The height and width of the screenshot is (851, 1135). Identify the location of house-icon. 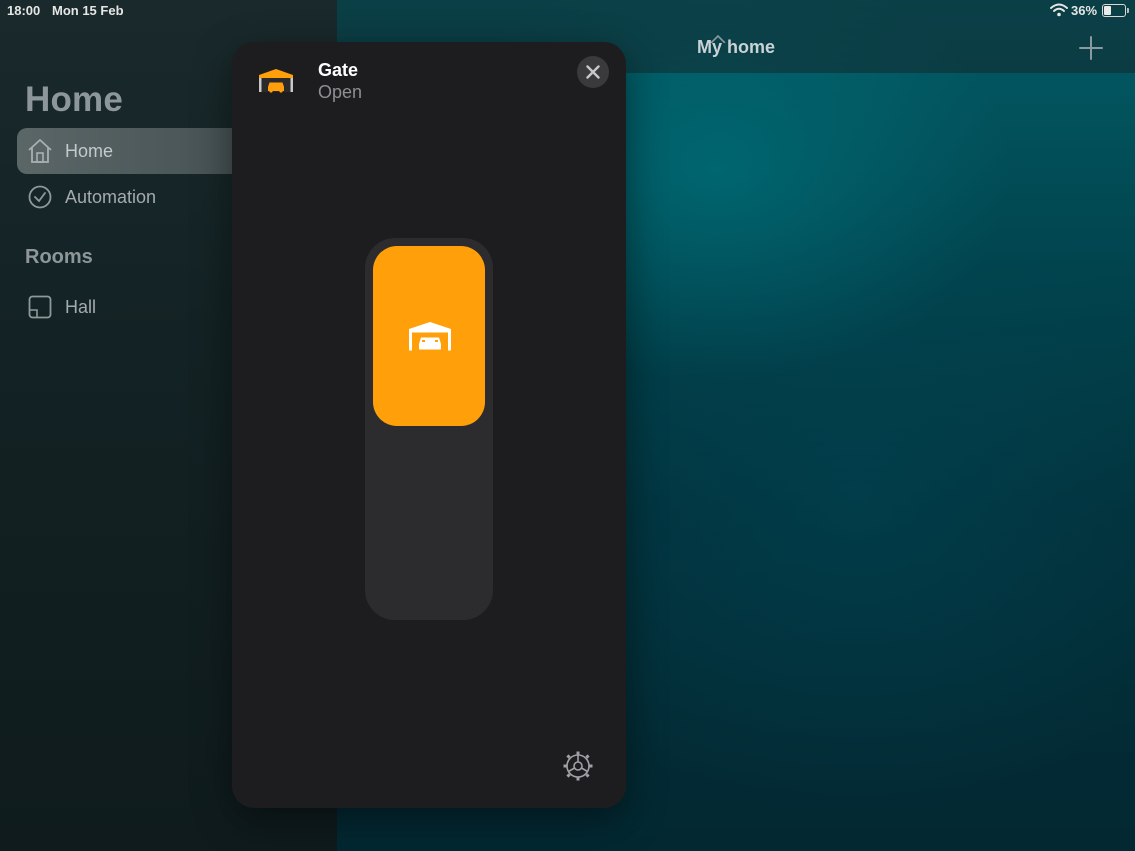
(40, 151).